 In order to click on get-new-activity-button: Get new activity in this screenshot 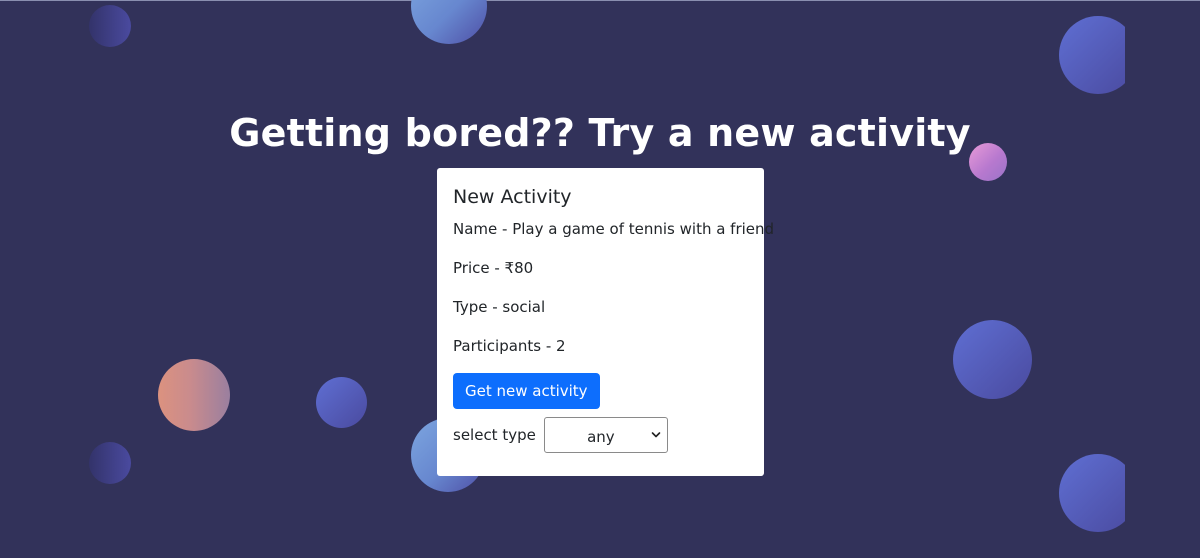, I will do `click(526, 391)`.